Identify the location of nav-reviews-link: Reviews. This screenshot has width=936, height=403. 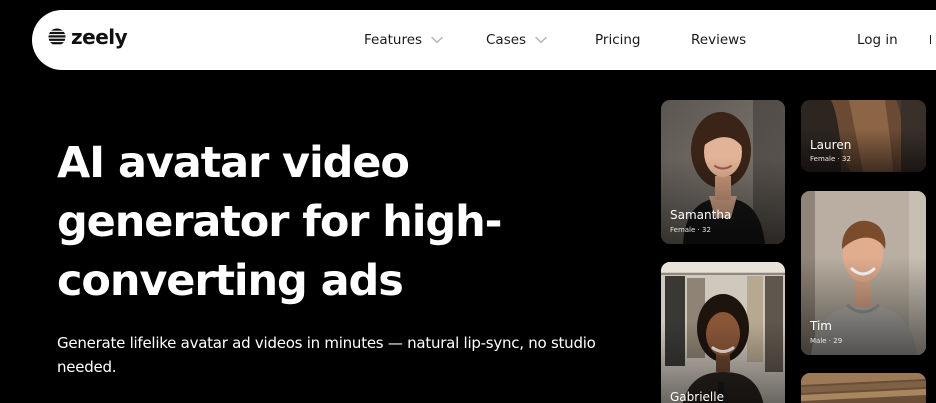
(718, 40).